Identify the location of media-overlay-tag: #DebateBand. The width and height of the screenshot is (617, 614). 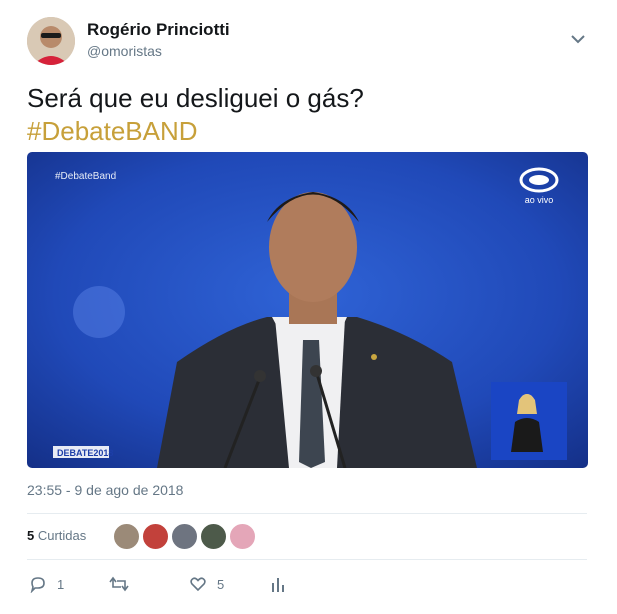
(85, 176).